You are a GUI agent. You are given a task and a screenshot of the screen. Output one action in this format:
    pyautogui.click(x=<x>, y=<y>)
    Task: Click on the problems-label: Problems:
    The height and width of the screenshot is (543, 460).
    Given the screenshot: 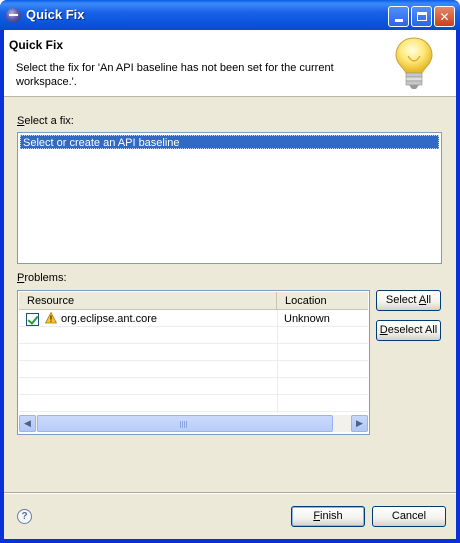 What is the action you would take?
    pyautogui.click(x=42, y=278)
    